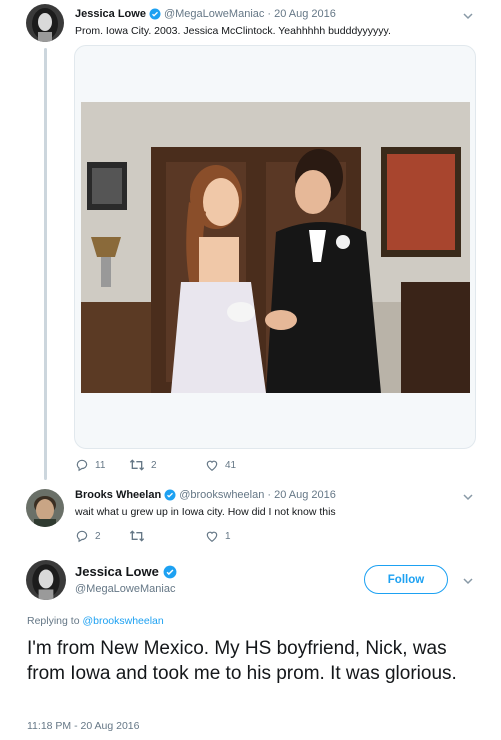 The image size is (501, 740). I want to click on retweet-button: 2, so click(167, 465).